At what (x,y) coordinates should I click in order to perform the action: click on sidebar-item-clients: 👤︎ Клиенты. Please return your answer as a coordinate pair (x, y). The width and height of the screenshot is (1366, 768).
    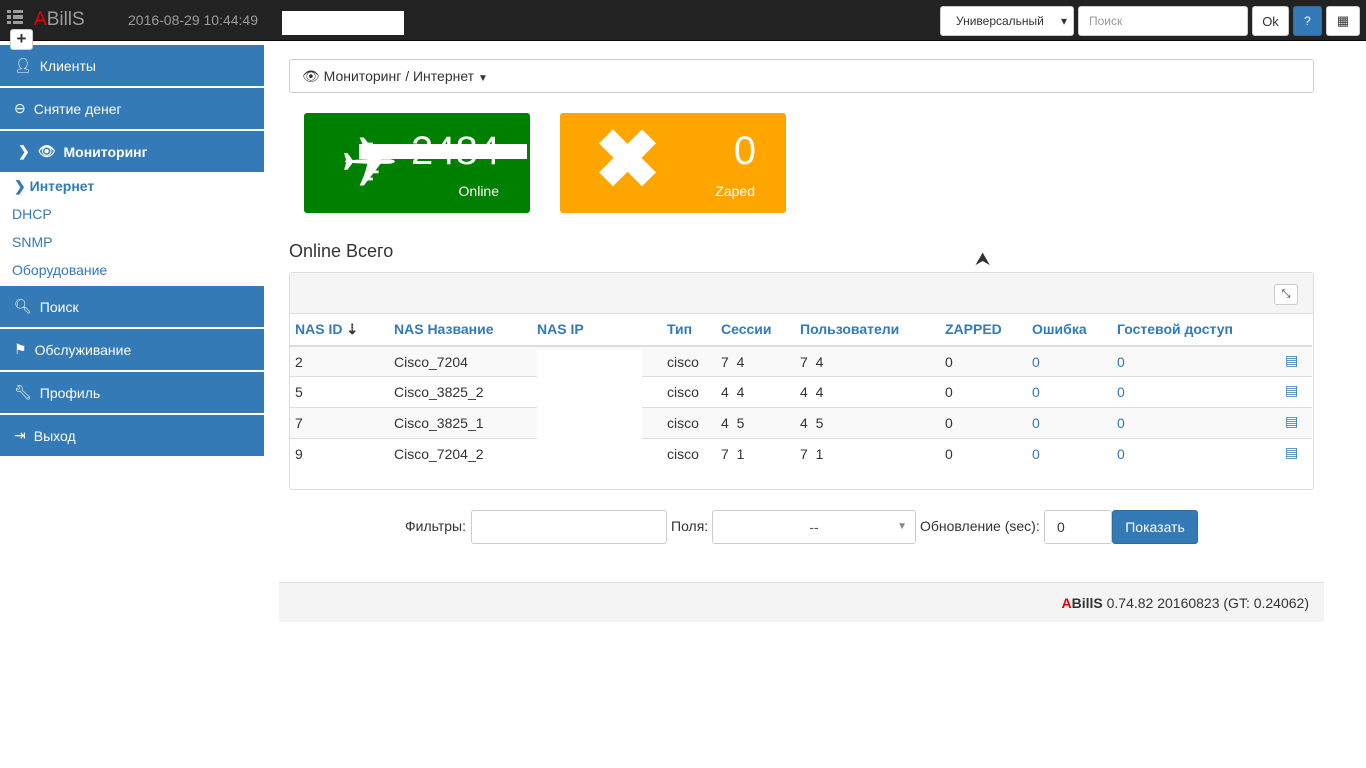
    Looking at the image, I should click on (132, 65).